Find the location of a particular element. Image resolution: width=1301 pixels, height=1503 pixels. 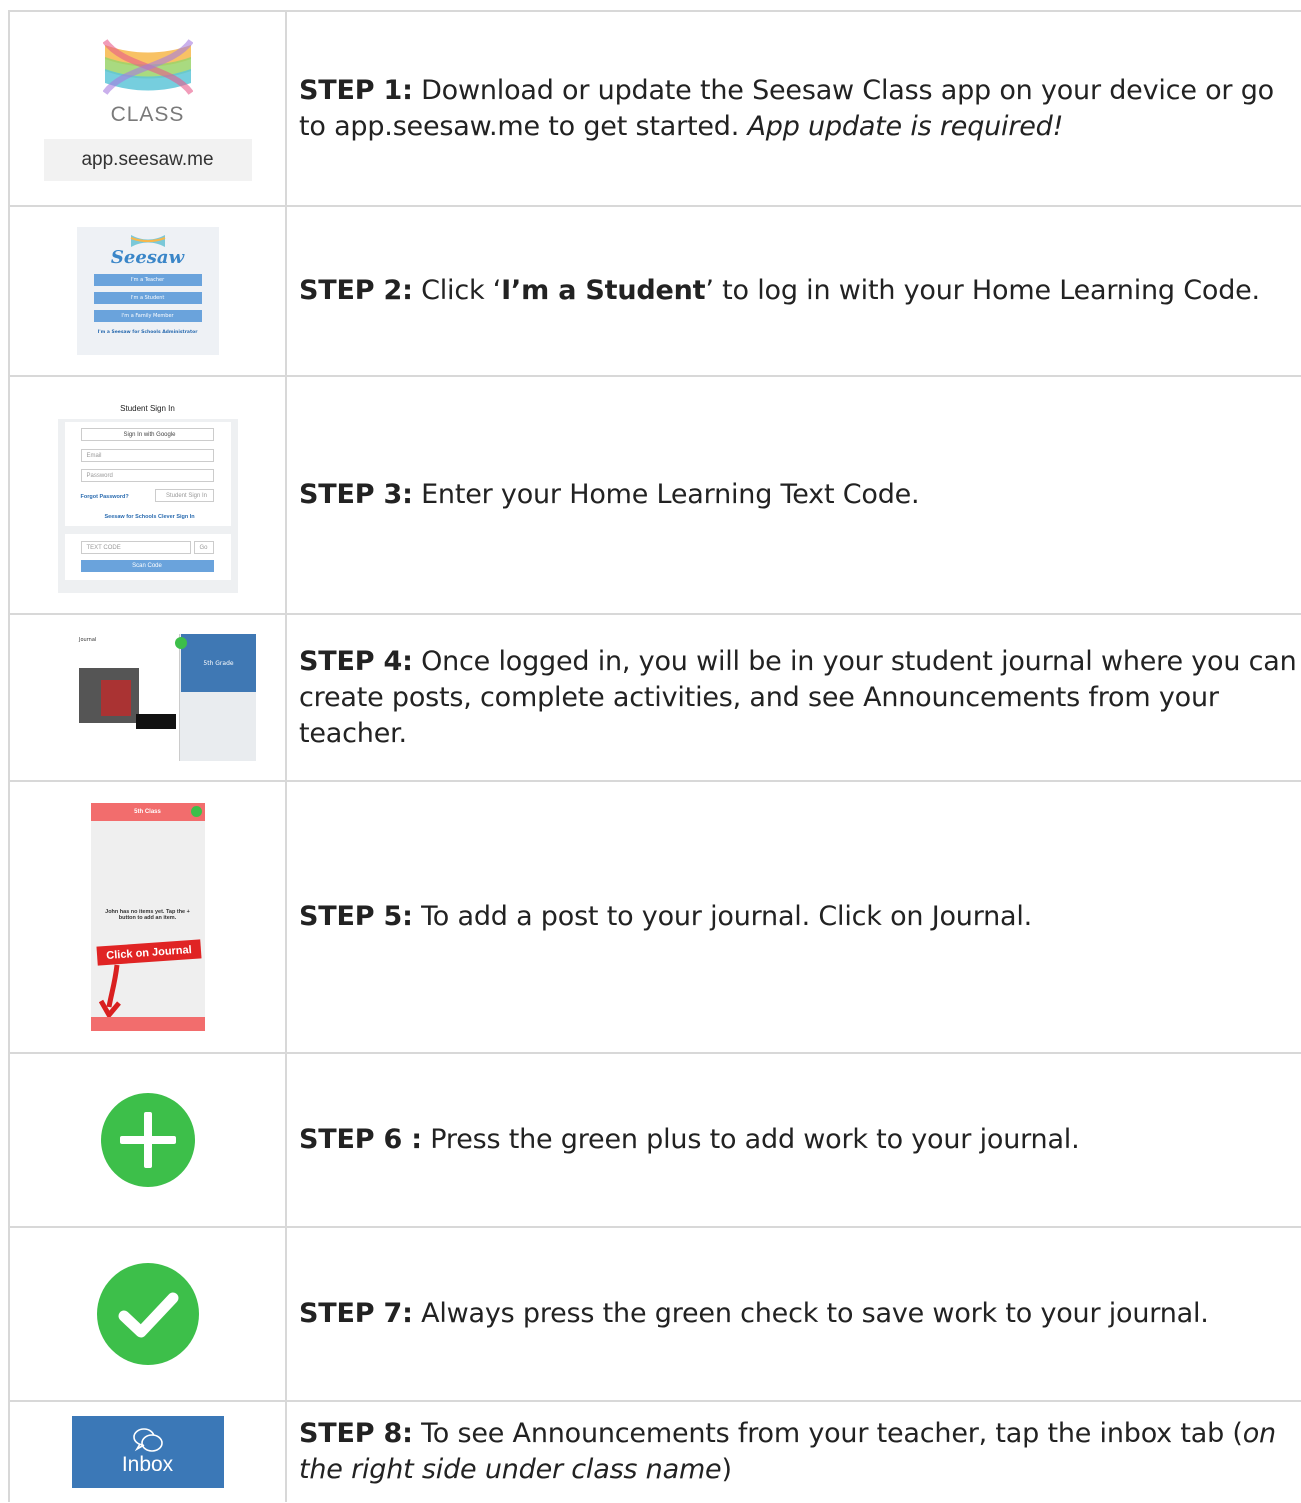

step-7-label: STEP 7: is located at coordinates (356, 1313).